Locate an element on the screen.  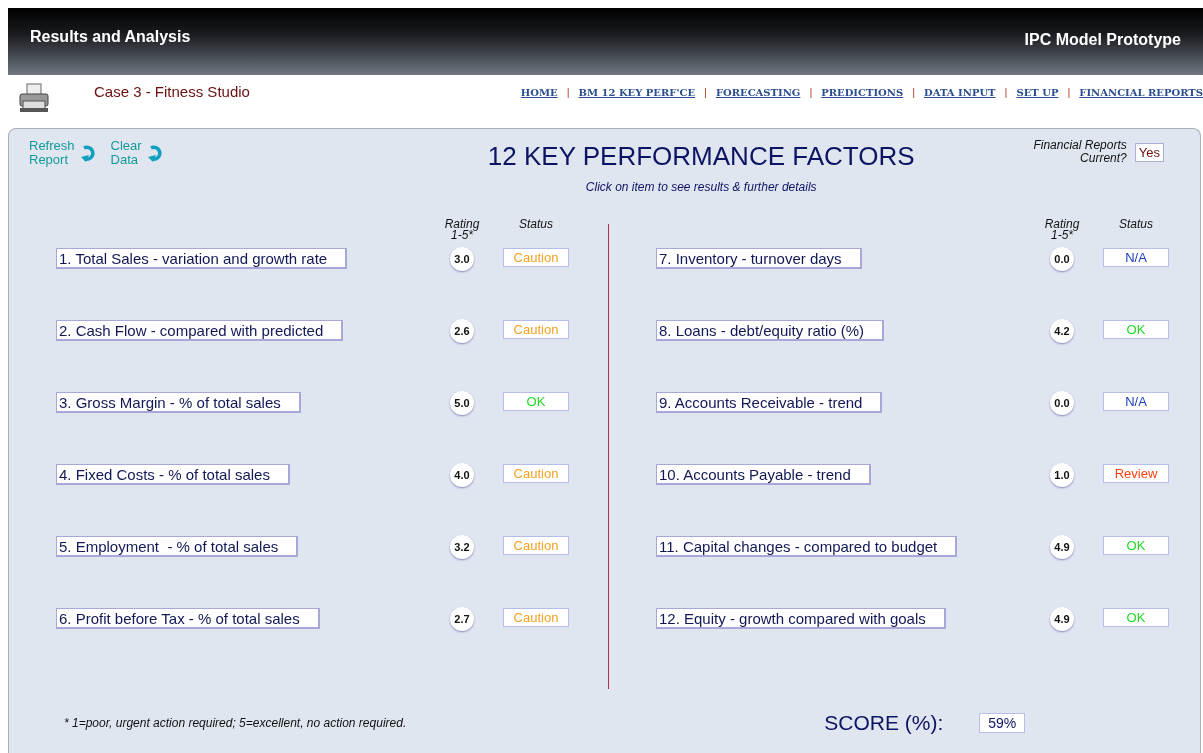
factor-button: 6. Profit before Tax - % of total sales is located at coordinates (188, 618).